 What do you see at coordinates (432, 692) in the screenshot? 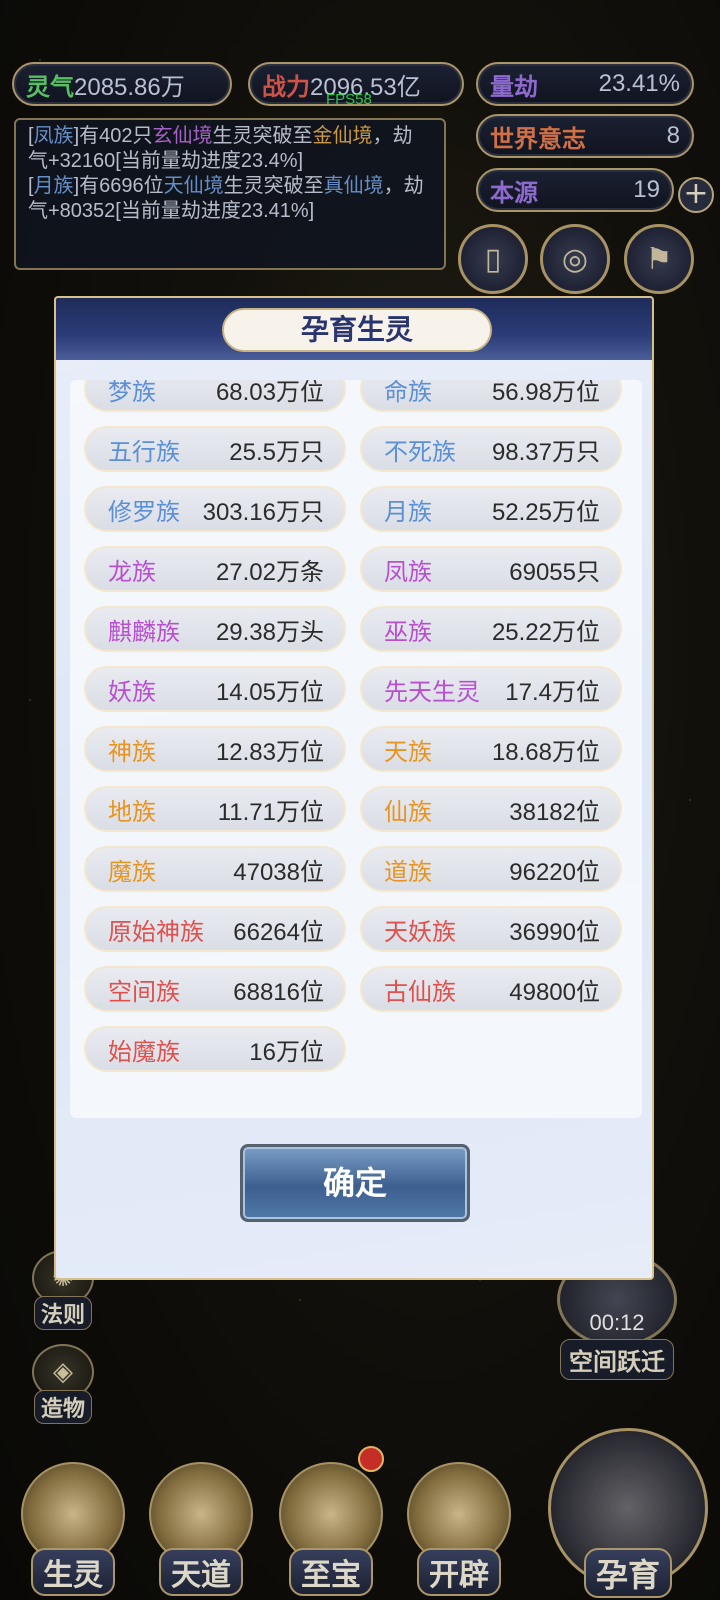
I see `race-name: 先天生灵` at bounding box center [432, 692].